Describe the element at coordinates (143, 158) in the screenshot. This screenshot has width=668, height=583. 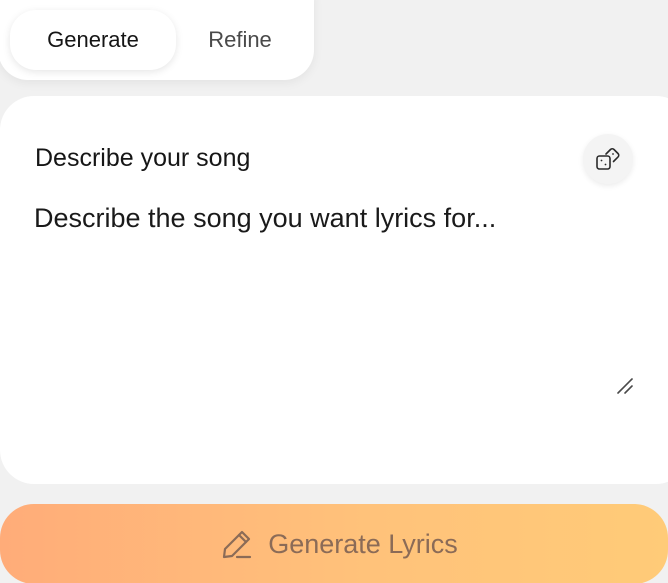
I see `card-title: Describe your song` at that location.